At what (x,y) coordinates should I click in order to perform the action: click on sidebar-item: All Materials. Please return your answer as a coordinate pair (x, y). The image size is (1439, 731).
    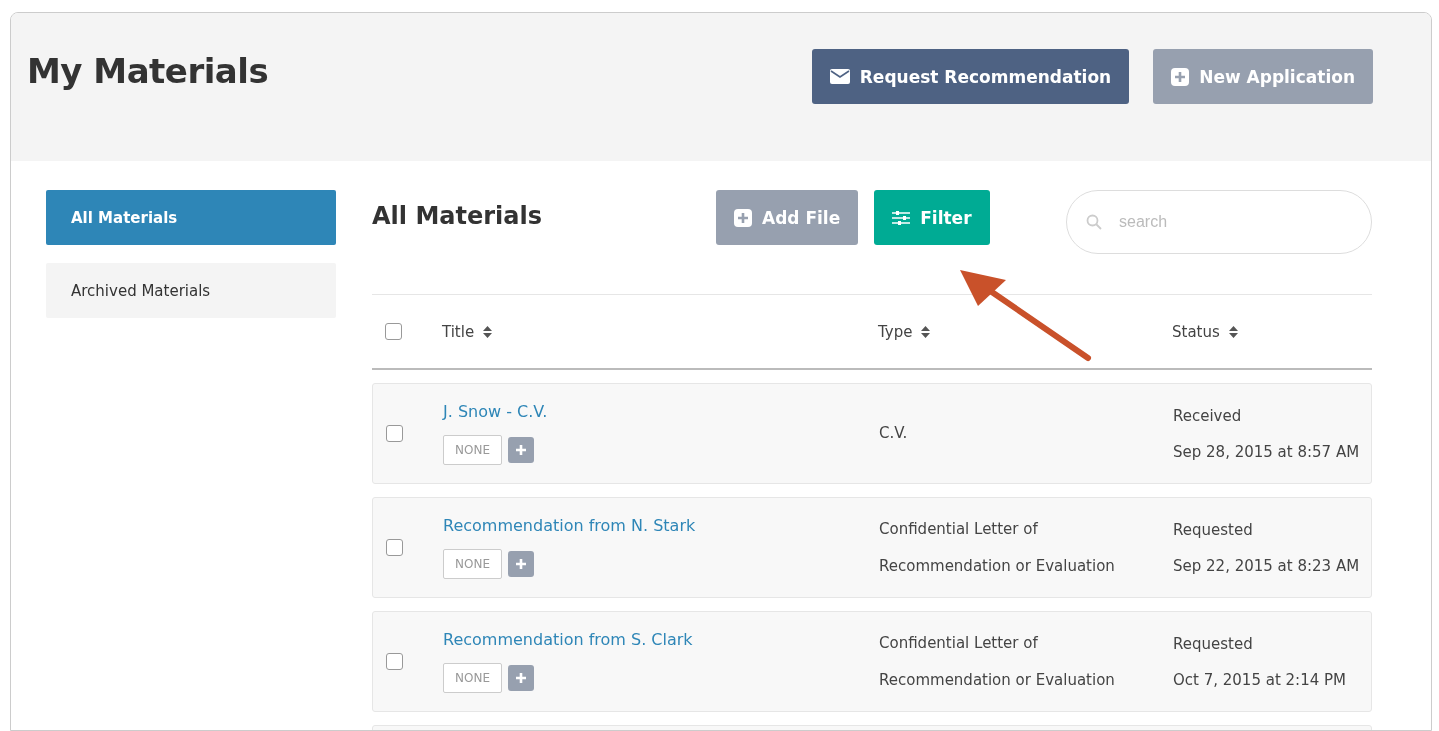
    Looking at the image, I should click on (191, 217).